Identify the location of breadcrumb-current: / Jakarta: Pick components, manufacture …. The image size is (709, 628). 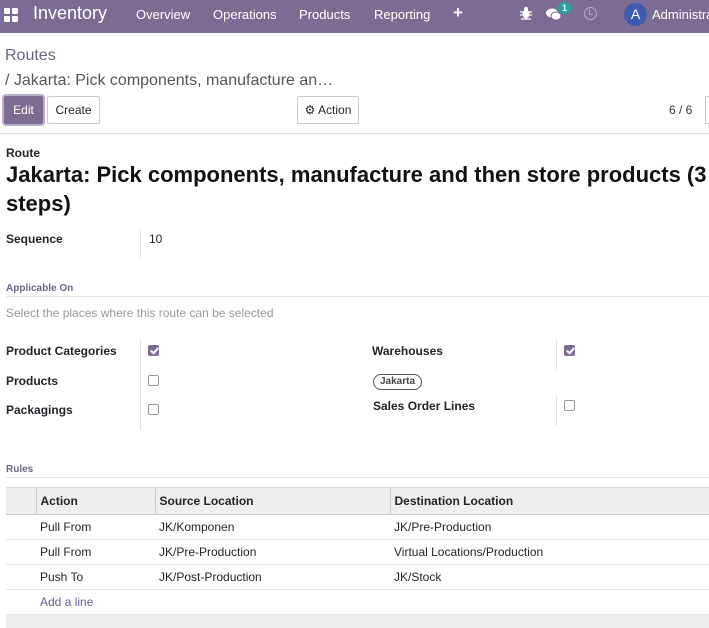
(169, 80).